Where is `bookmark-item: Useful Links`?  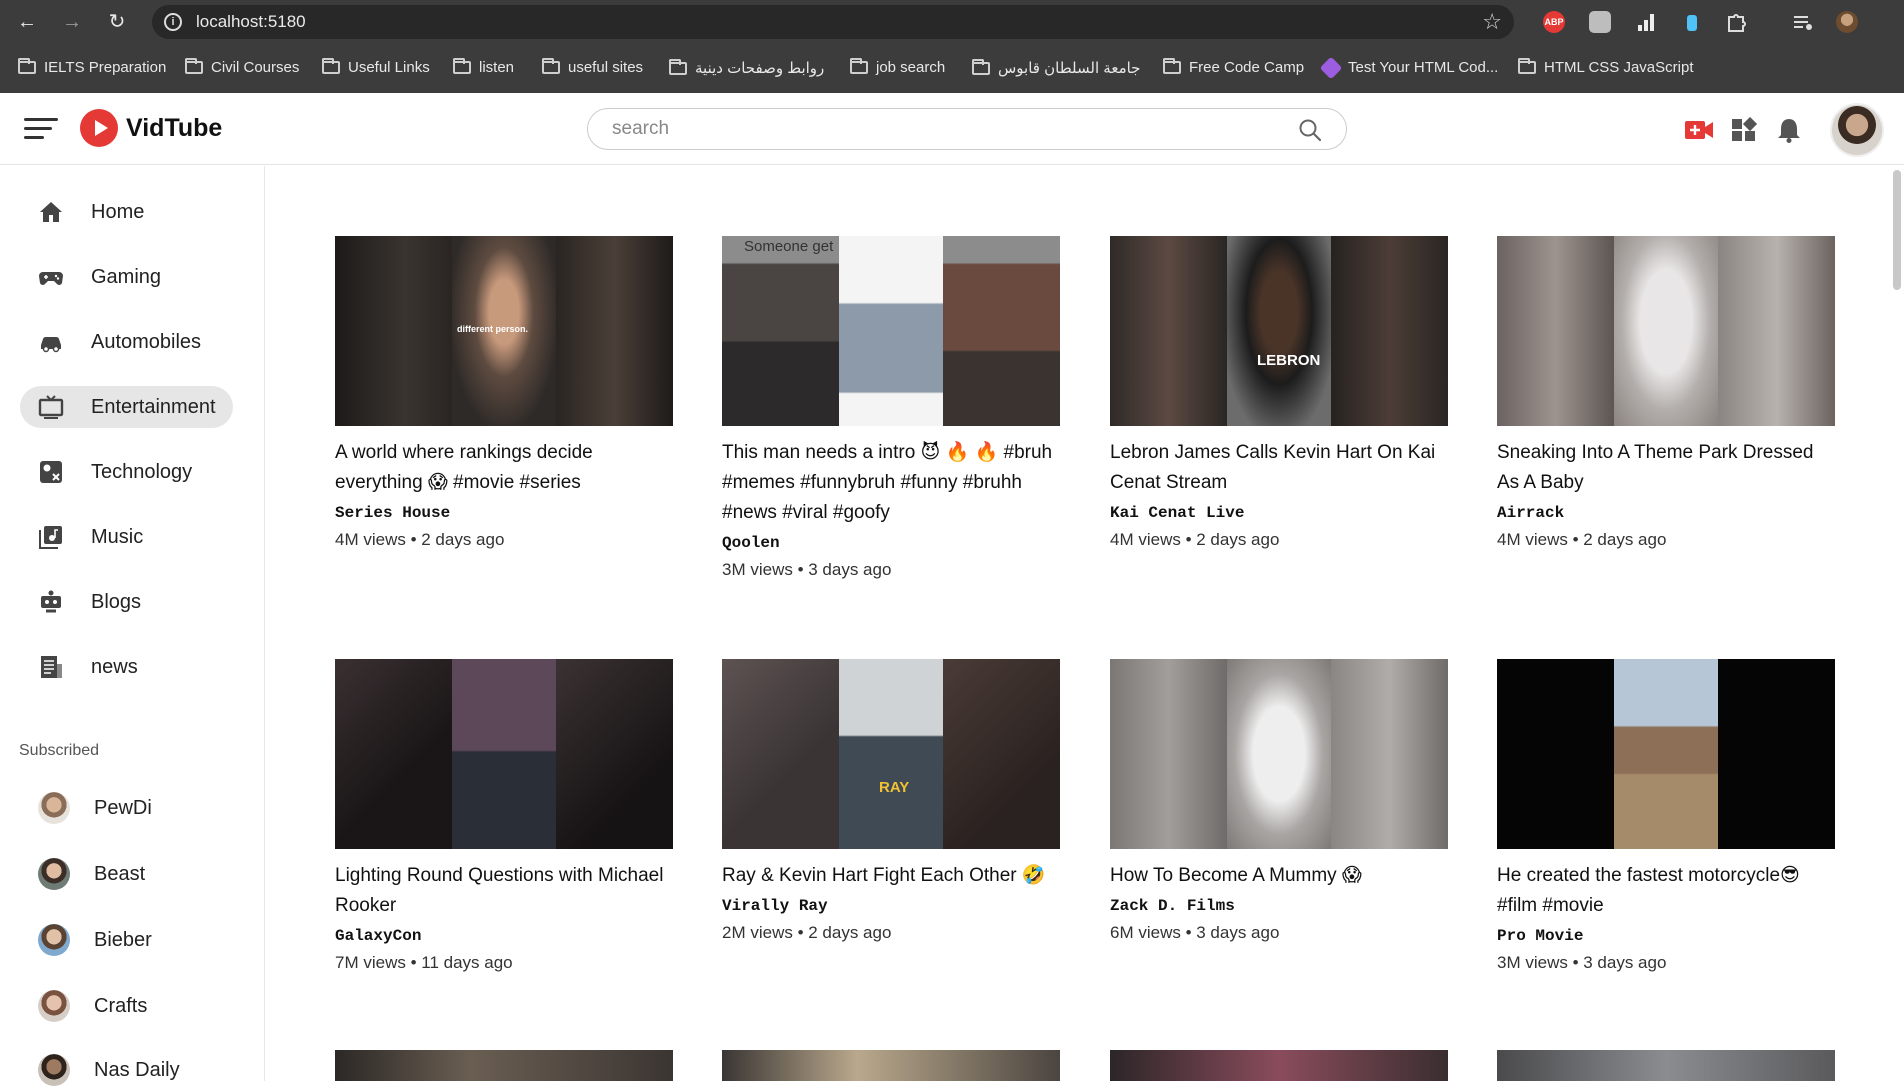 bookmark-item: Useful Links is located at coordinates (376, 67).